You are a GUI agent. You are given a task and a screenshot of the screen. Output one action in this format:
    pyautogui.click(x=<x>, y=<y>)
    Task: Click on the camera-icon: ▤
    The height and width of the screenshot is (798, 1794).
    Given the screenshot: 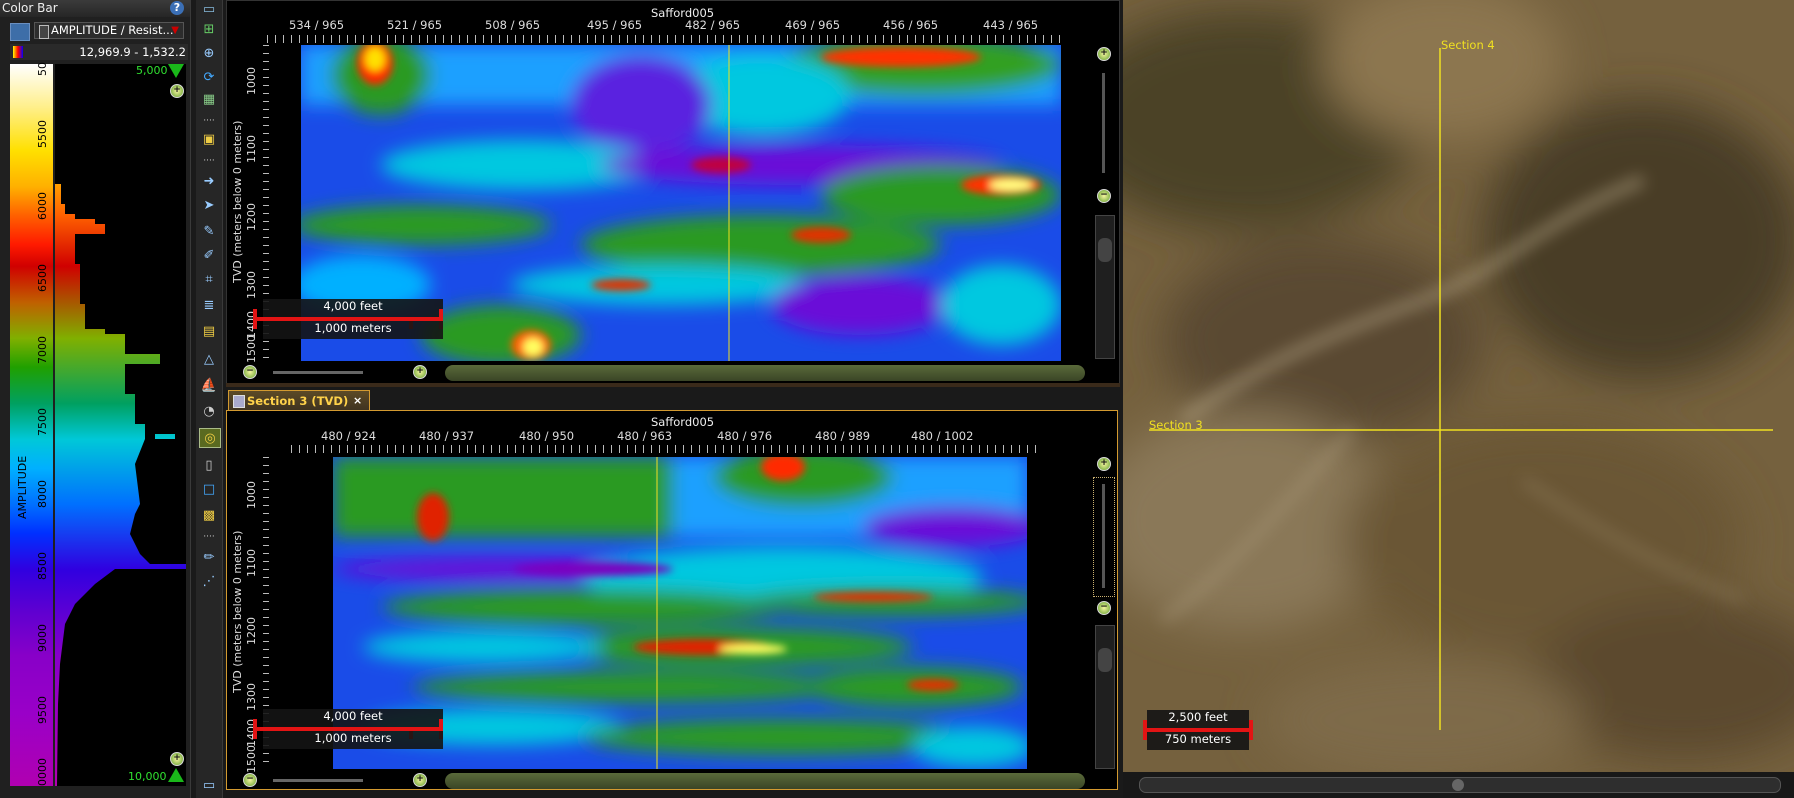 What is the action you would take?
    pyautogui.click(x=209, y=331)
    